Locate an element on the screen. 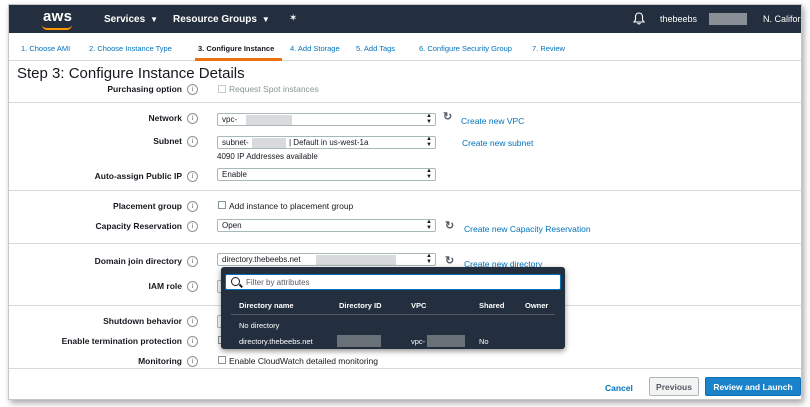 The image size is (810, 407). previous-button: Previous is located at coordinates (674, 386).